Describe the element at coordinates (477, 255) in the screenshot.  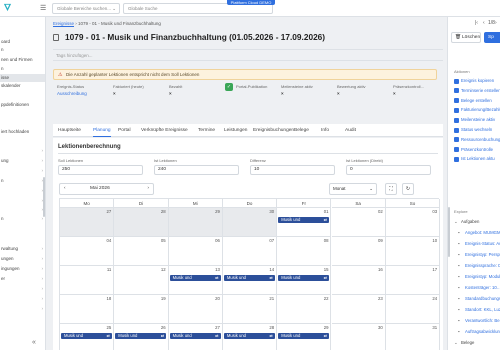
I see `explorer-item: ▪ Ereignistyp: Persp` at that location.